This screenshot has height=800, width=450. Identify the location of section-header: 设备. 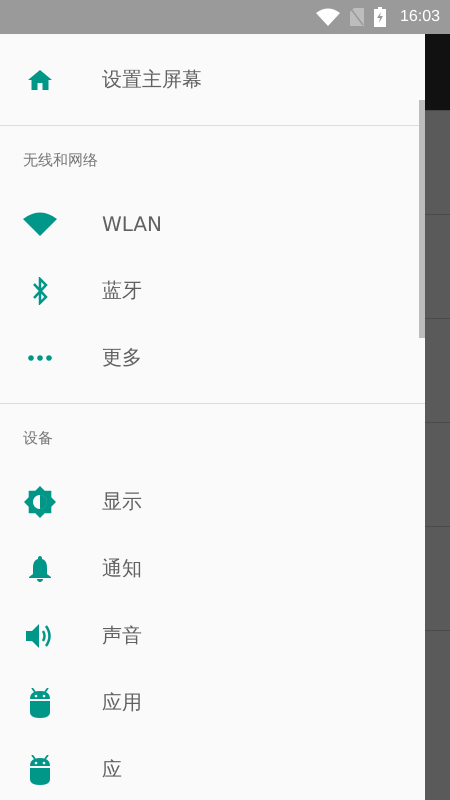
(38, 438).